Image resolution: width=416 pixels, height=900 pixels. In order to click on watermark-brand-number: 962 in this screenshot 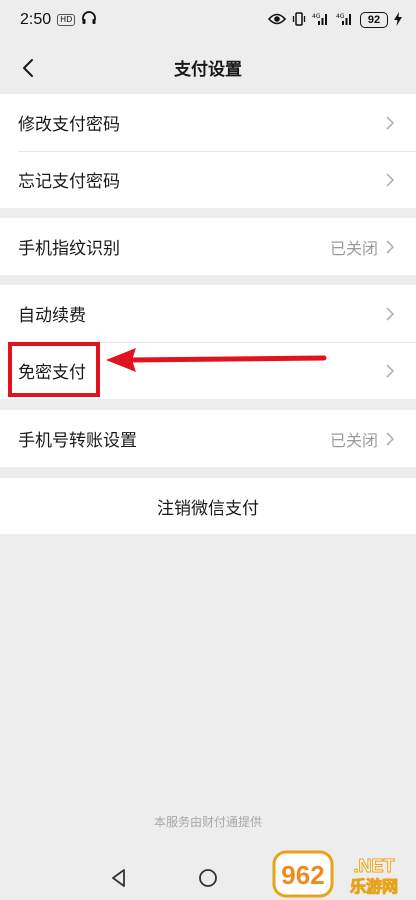, I will do `click(302, 875)`.